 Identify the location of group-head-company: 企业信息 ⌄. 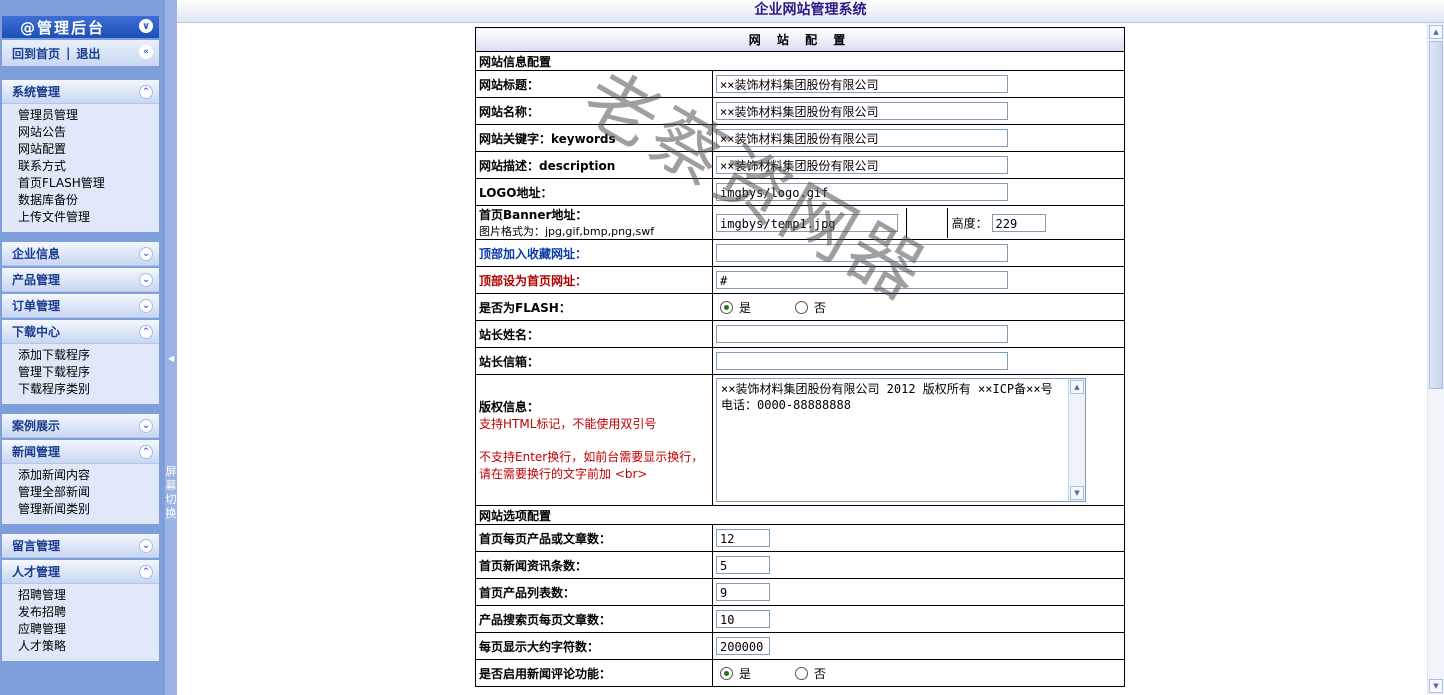
(80, 254).